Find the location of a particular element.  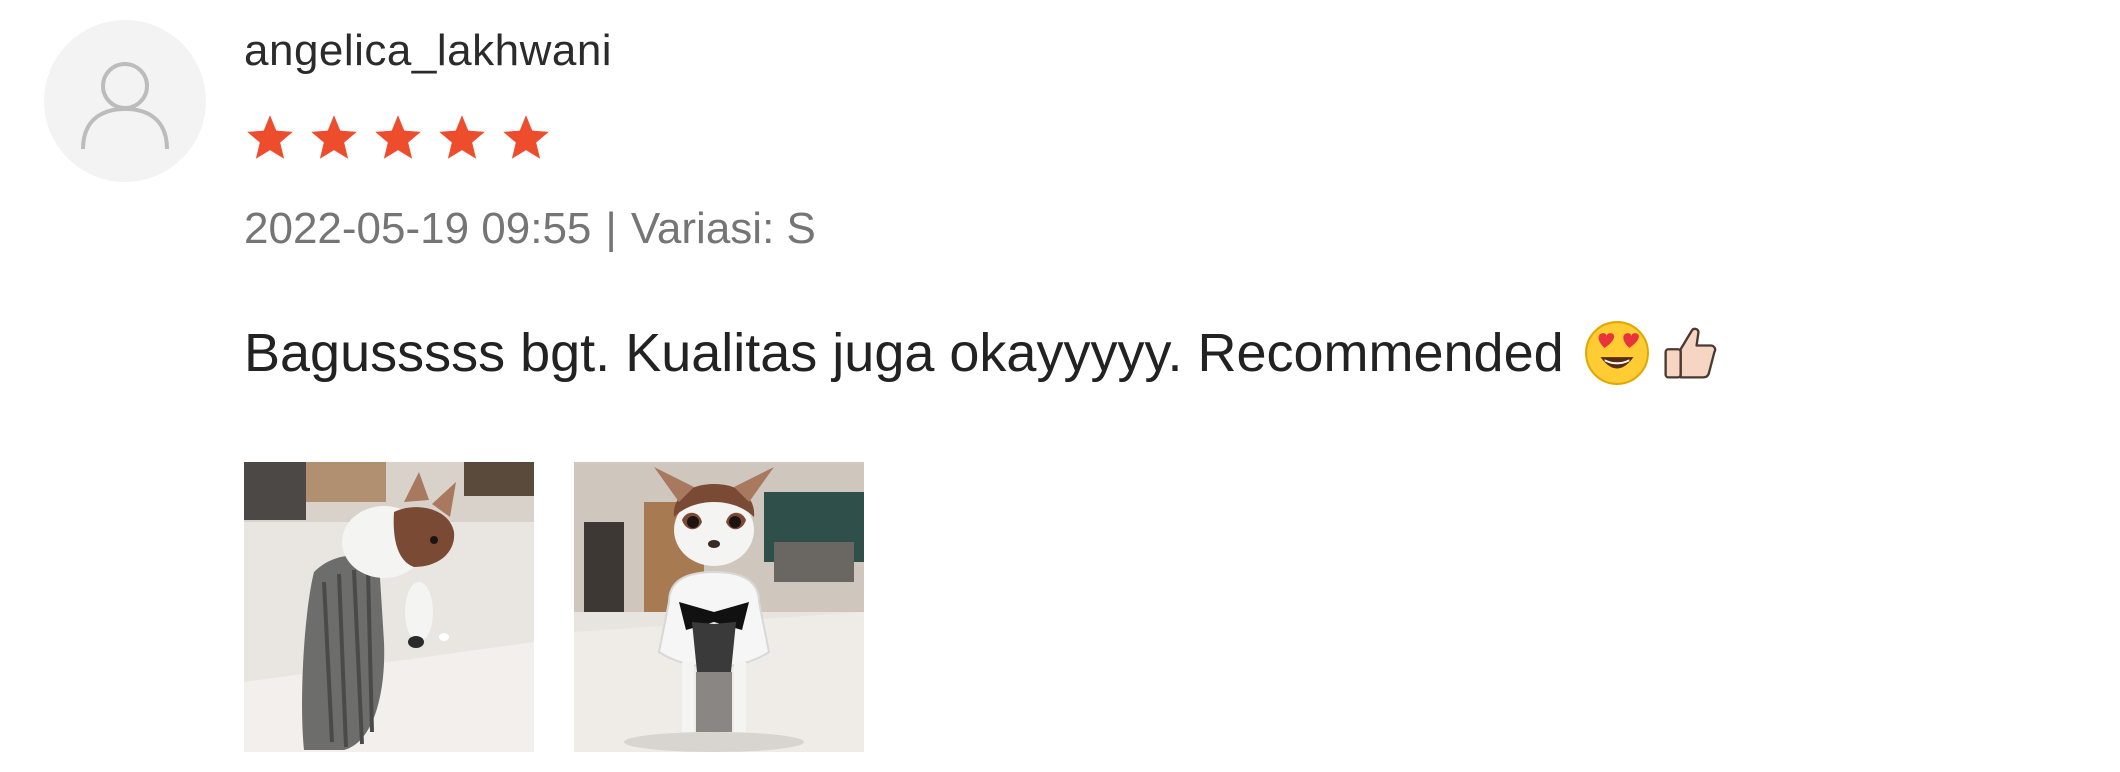

review-meta: 2022-05-19 09:55 | Variasi: S is located at coordinates (530, 229).